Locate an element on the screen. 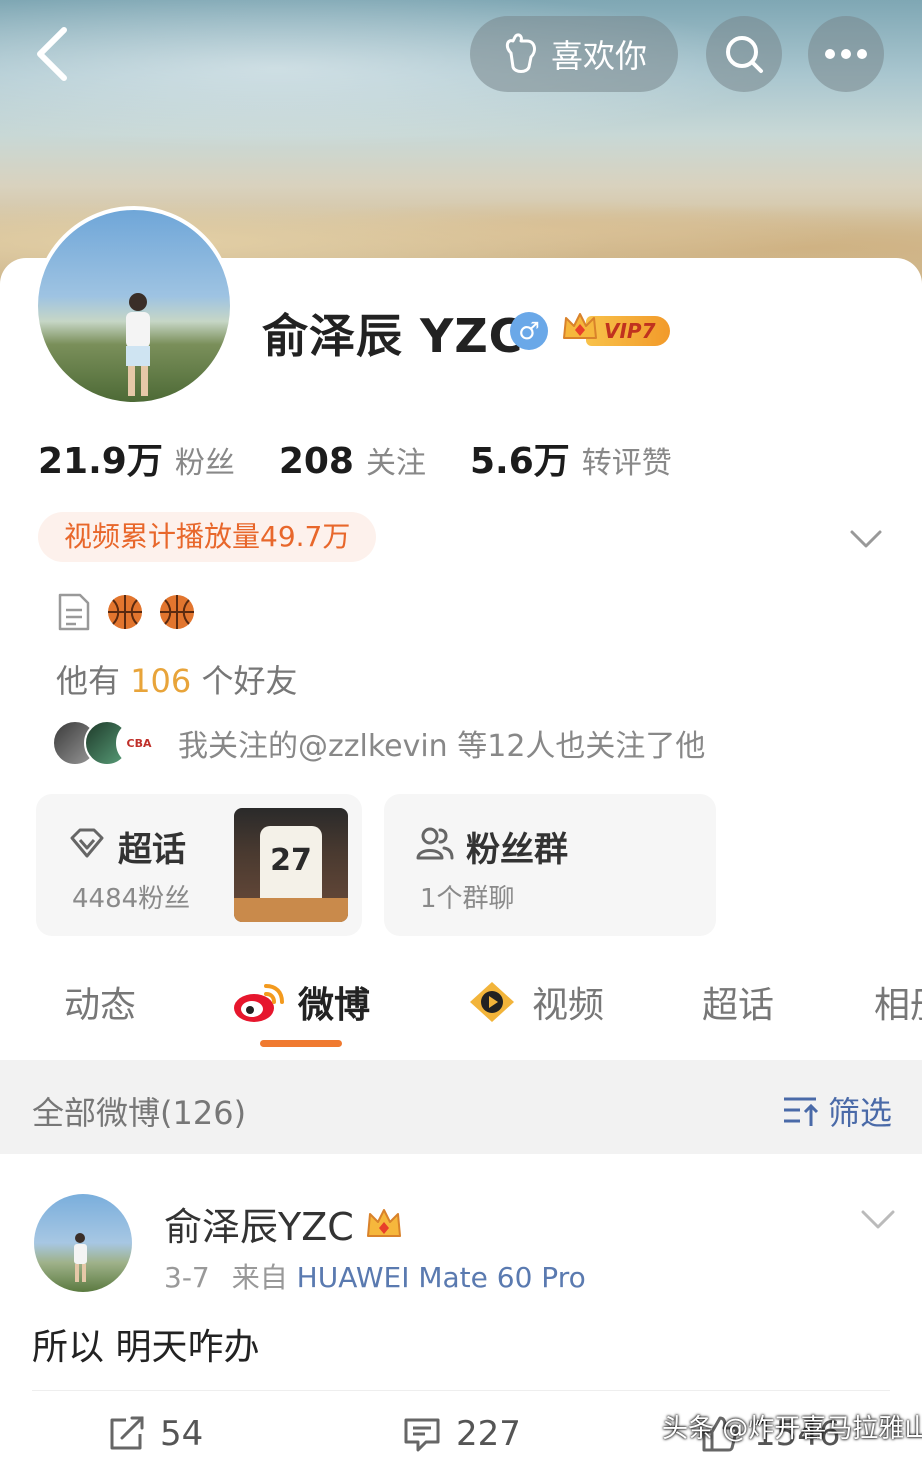  filter-label: 筛选 is located at coordinates (860, 1113).